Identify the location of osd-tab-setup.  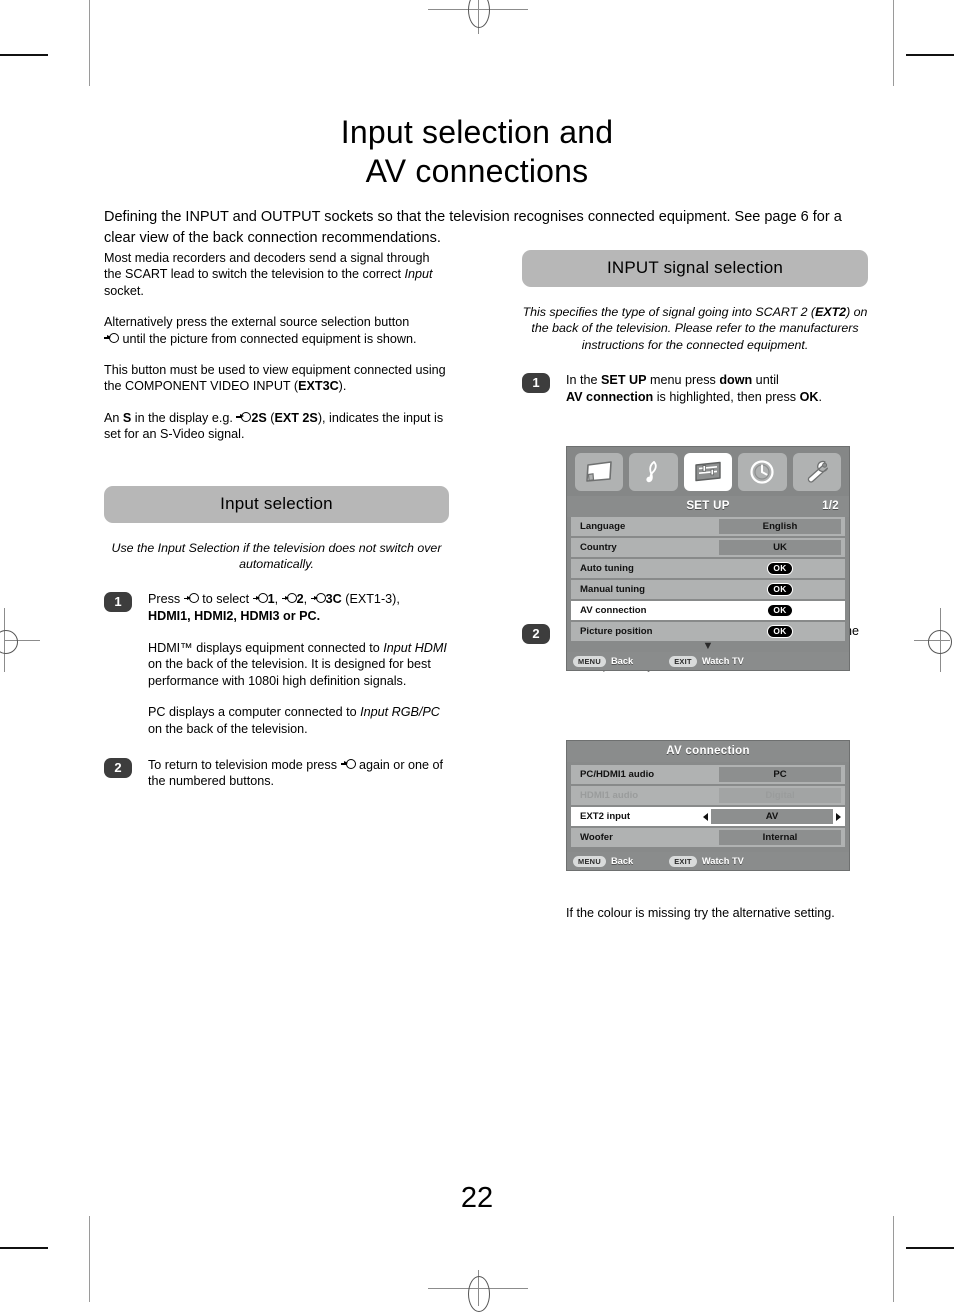
(708, 472).